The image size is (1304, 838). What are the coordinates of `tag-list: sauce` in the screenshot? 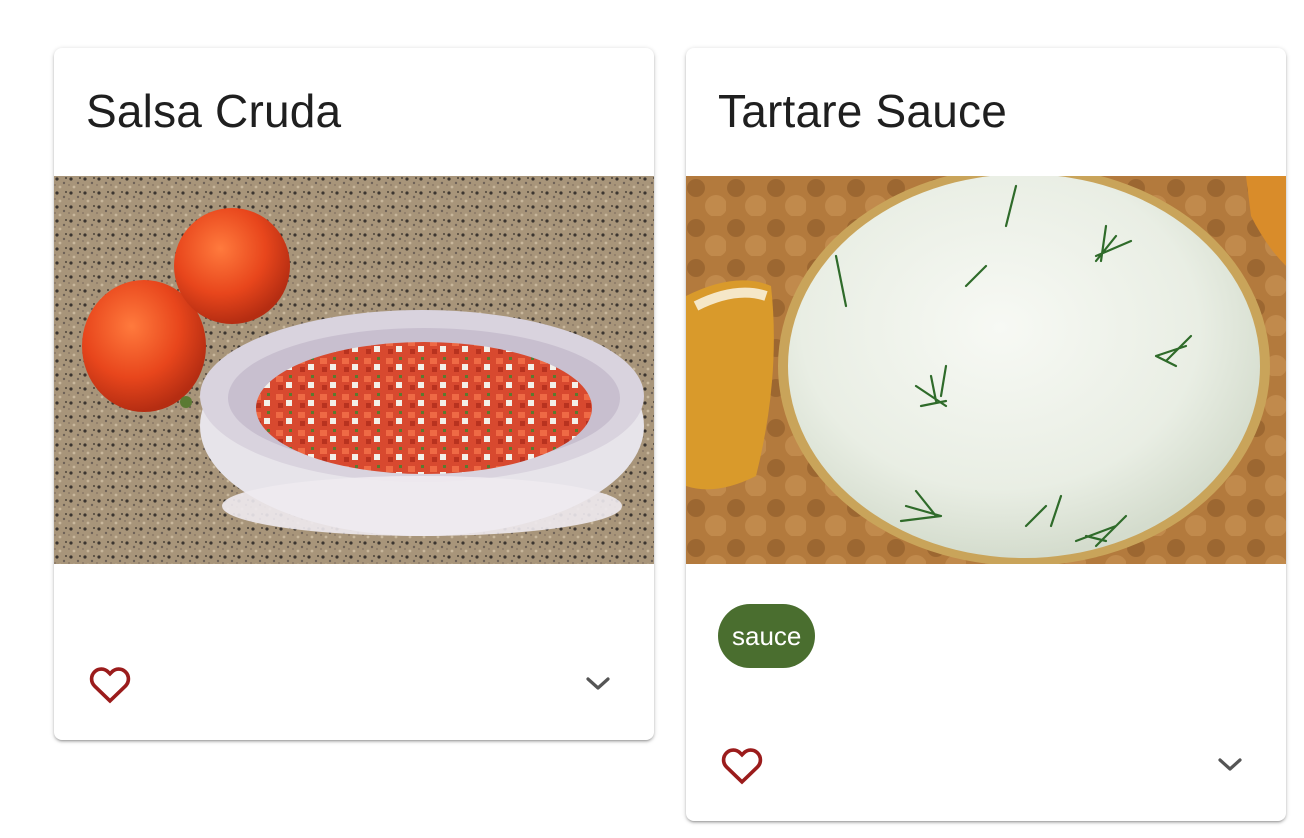 It's located at (986, 616).